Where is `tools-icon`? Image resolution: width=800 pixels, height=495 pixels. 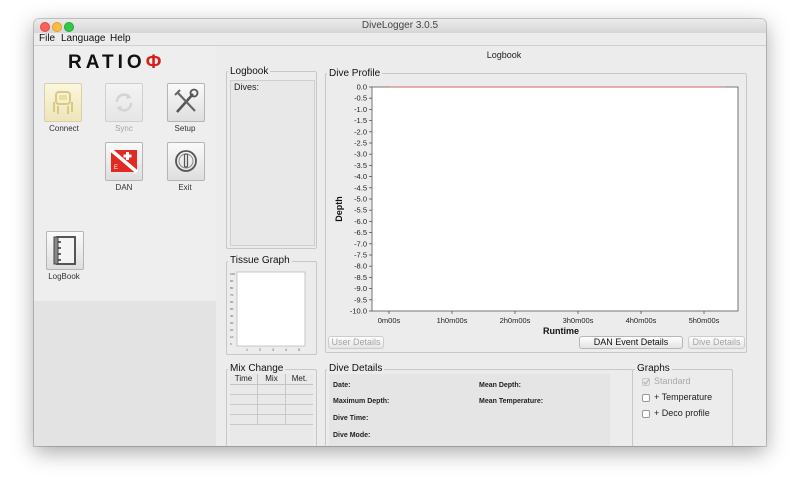 tools-icon is located at coordinates (186, 100).